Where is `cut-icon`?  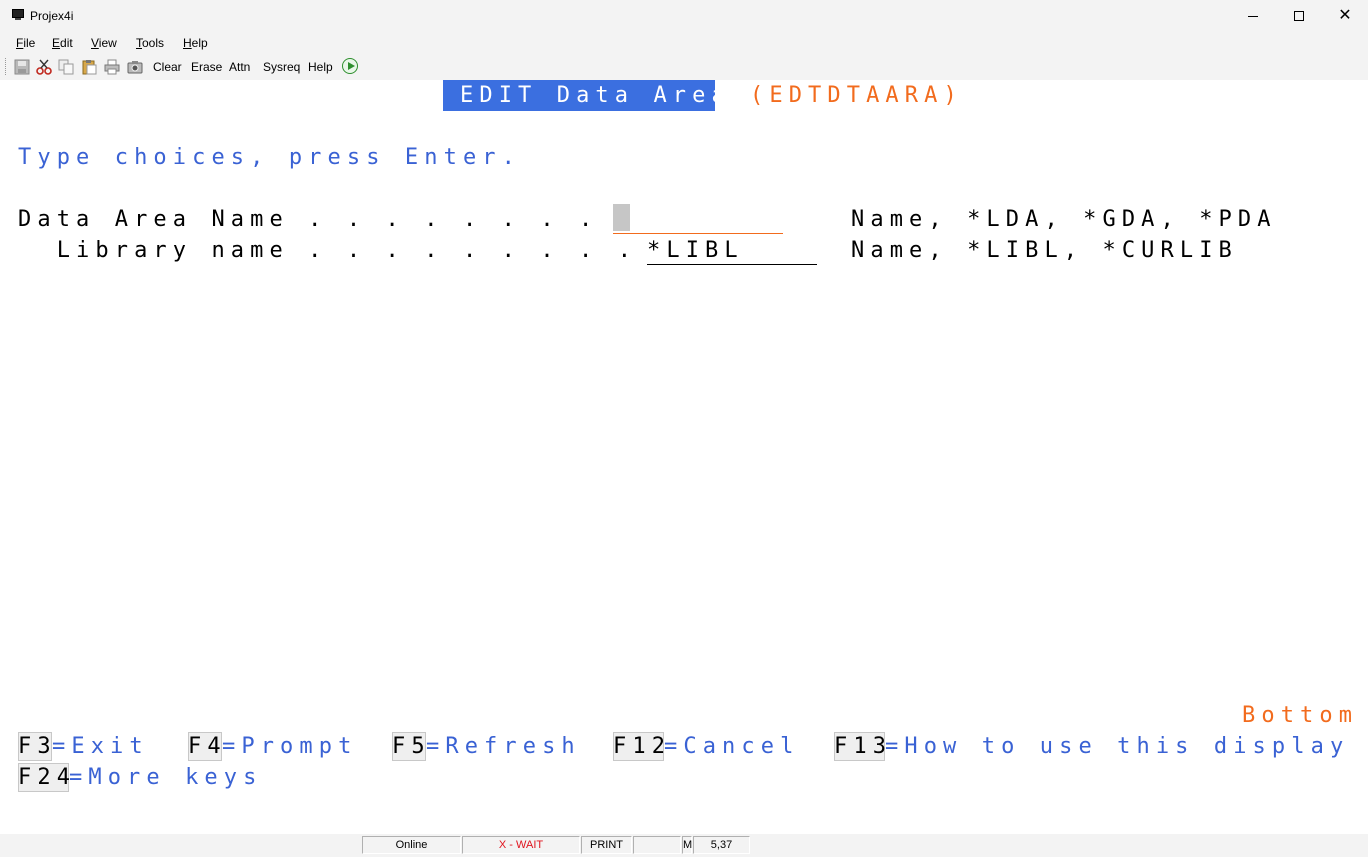
cut-icon is located at coordinates (44, 67).